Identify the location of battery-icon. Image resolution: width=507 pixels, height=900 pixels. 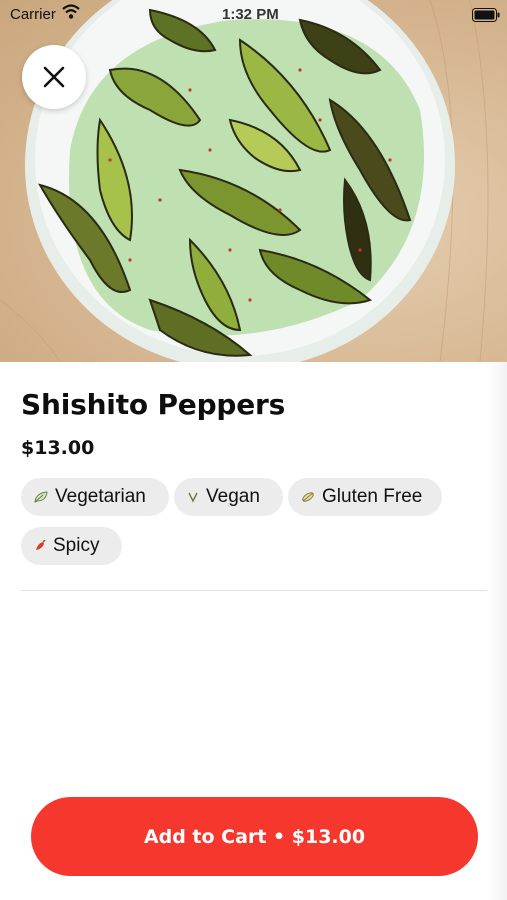
(486, 17).